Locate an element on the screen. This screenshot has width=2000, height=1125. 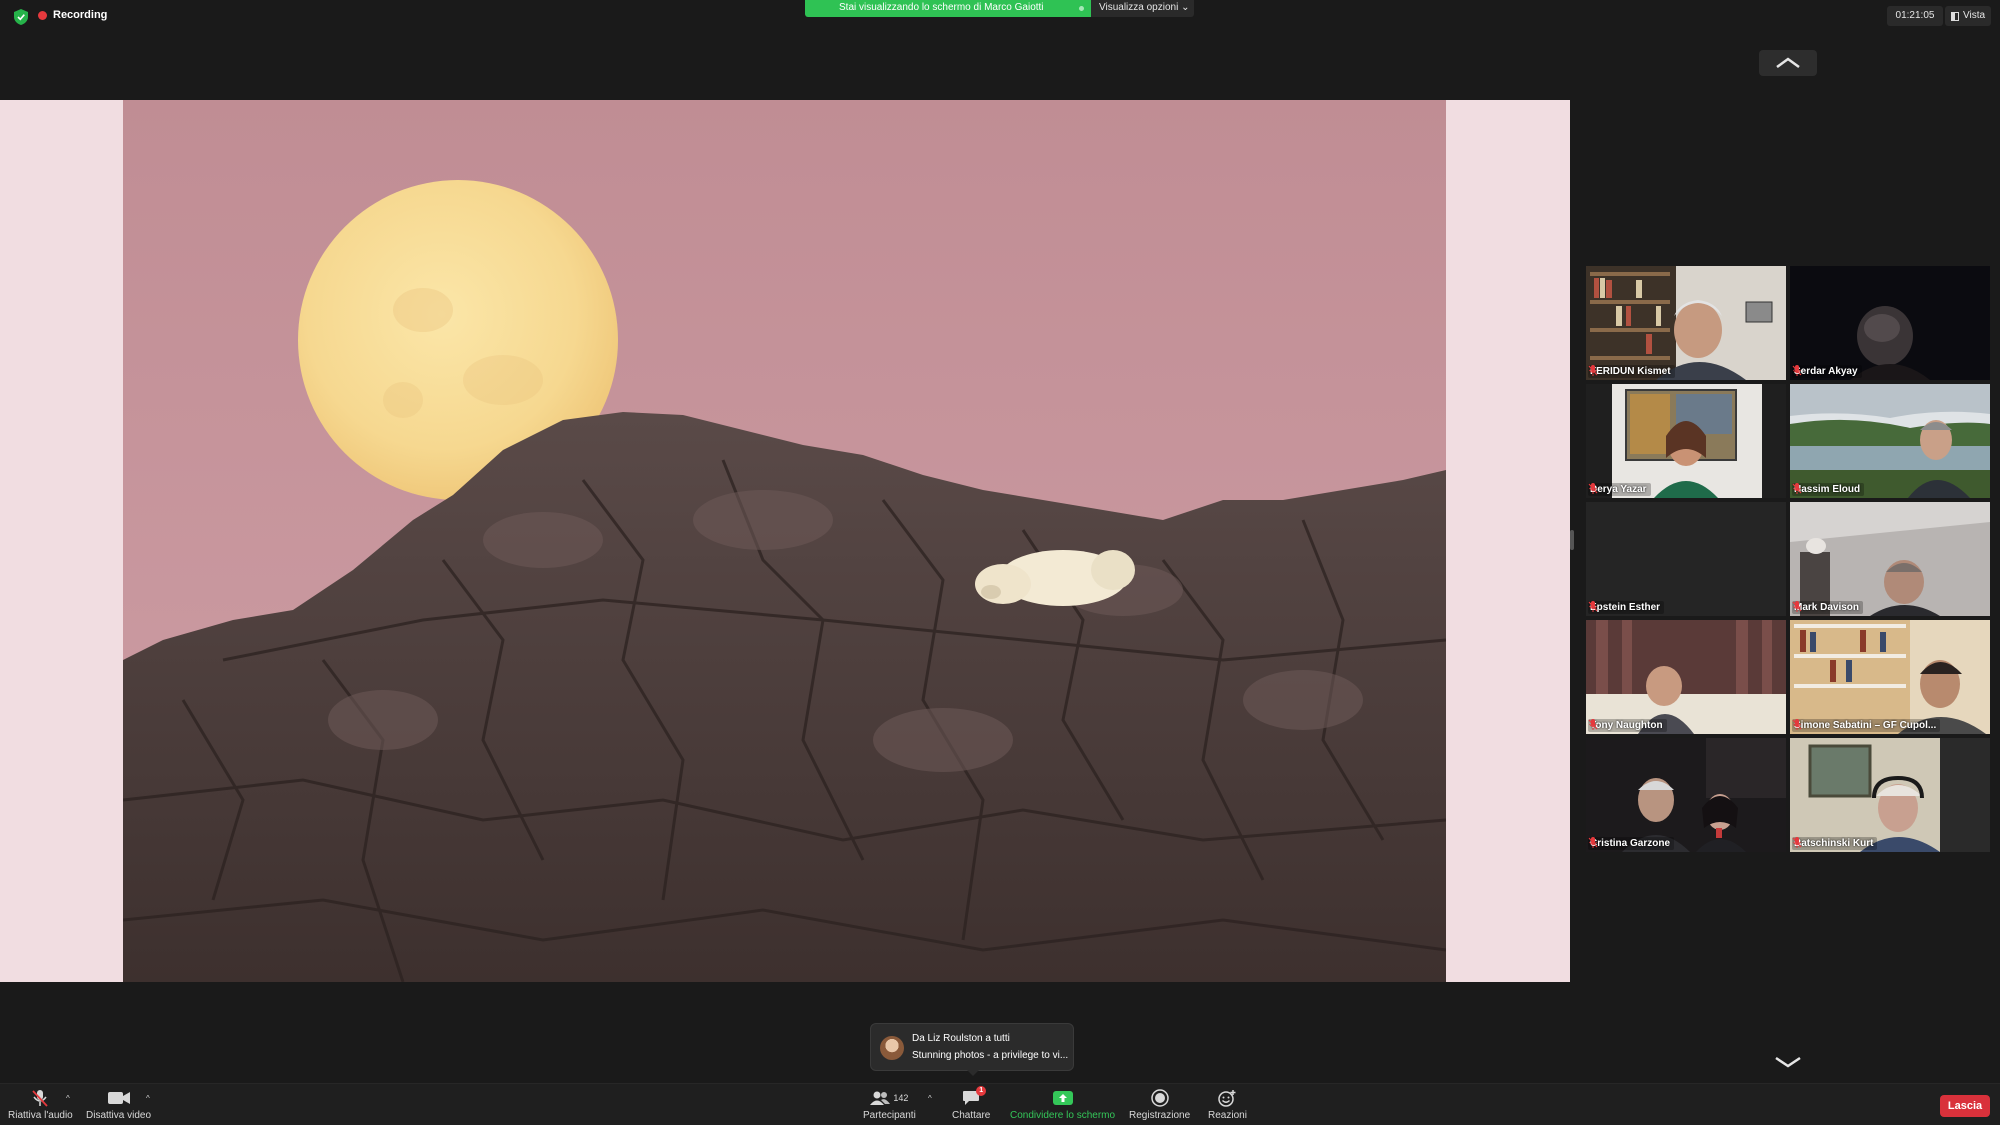
record-button: Registrazione is located at coordinates (1159, 1106).